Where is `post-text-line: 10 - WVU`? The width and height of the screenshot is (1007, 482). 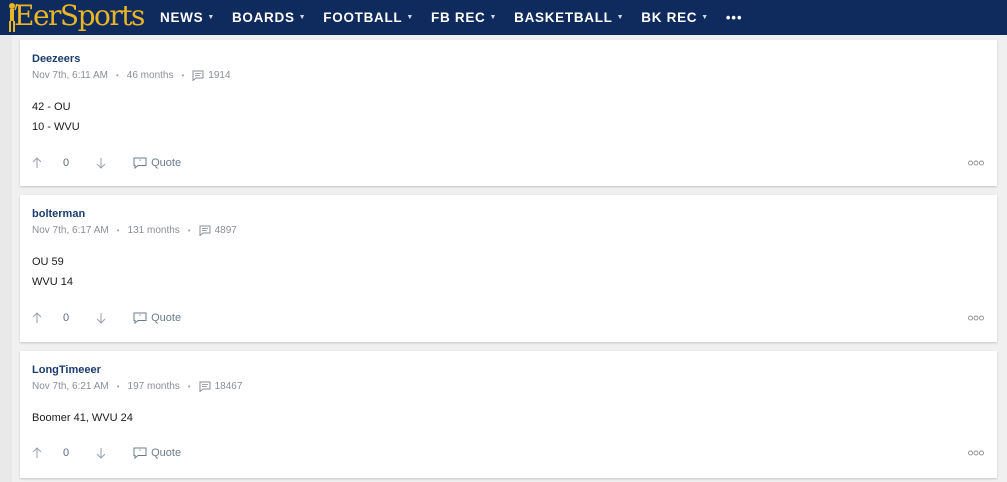
post-text-line: 10 - WVU is located at coordinates (56, 127).